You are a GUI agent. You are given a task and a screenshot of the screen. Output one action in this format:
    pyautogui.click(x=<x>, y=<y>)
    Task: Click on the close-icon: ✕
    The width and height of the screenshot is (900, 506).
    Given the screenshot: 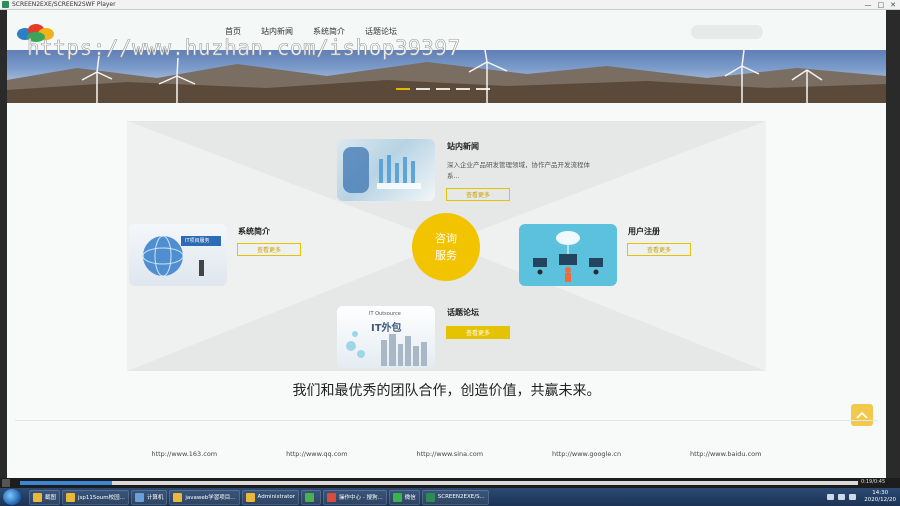 What is the action you would take?
    pyautogui.click(x=893, y=5)
    